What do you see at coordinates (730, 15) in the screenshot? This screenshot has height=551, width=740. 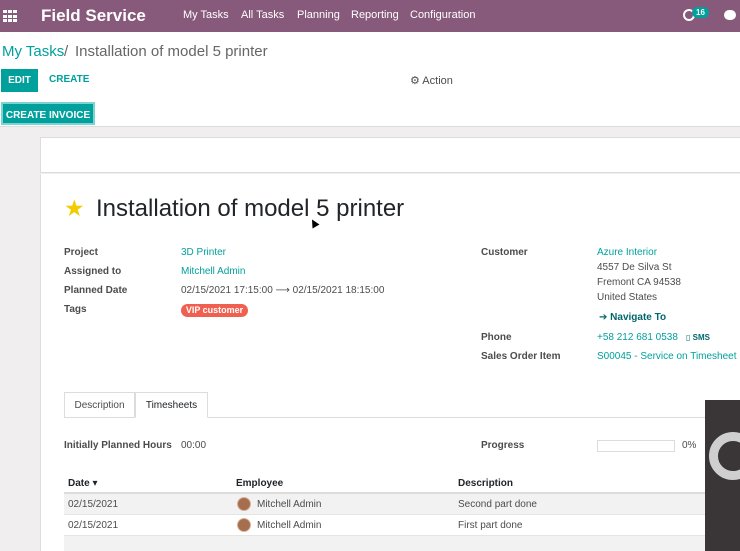 I see `chat-icon` at bounding box center [730, 15].